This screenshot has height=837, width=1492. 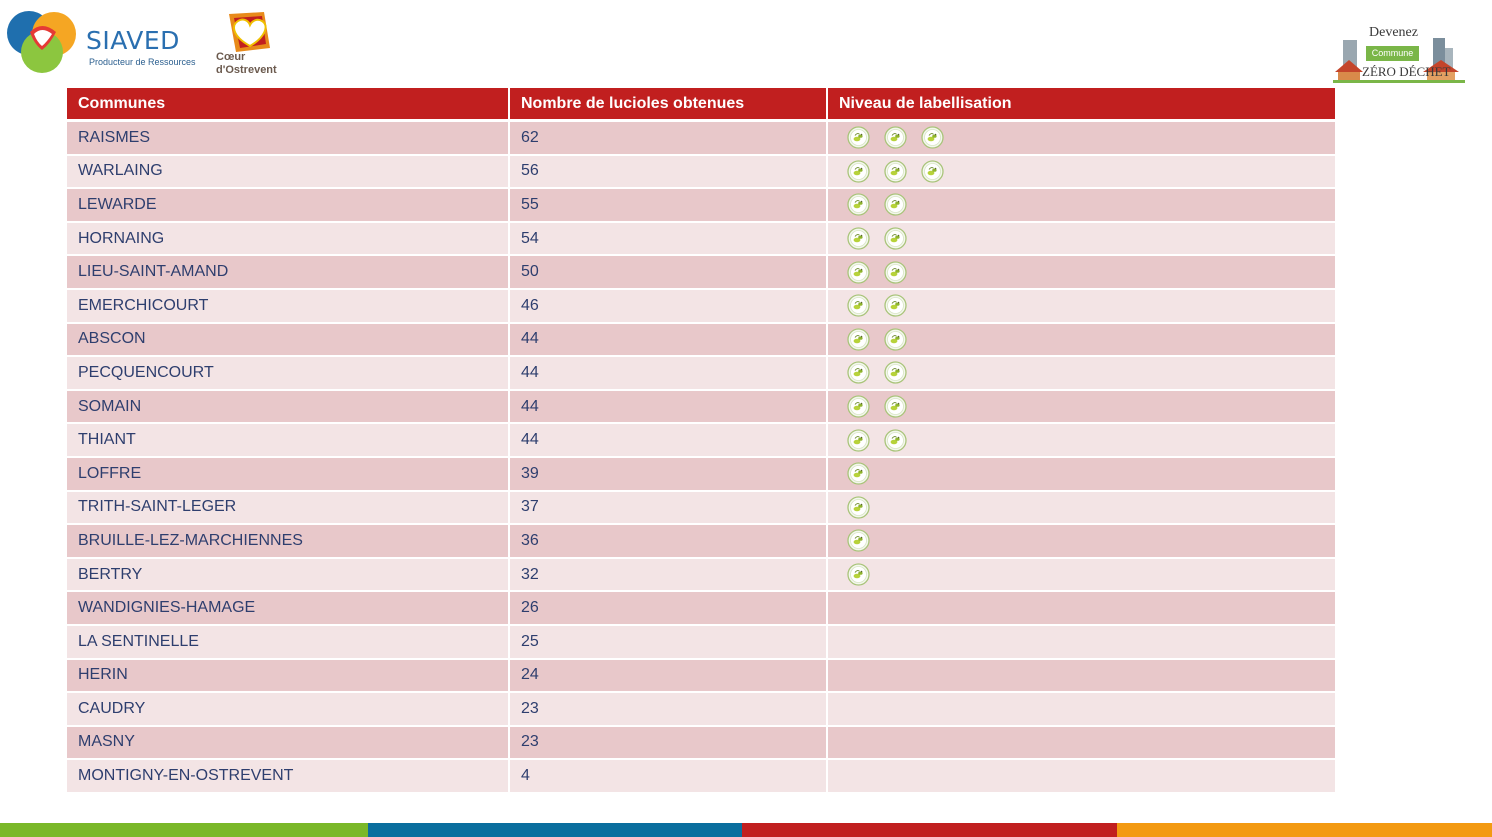 What do you see at coordinates (668, 508) in the screenshot?
I see `cell-lucioles: 37` at bounding box center [668, 508].